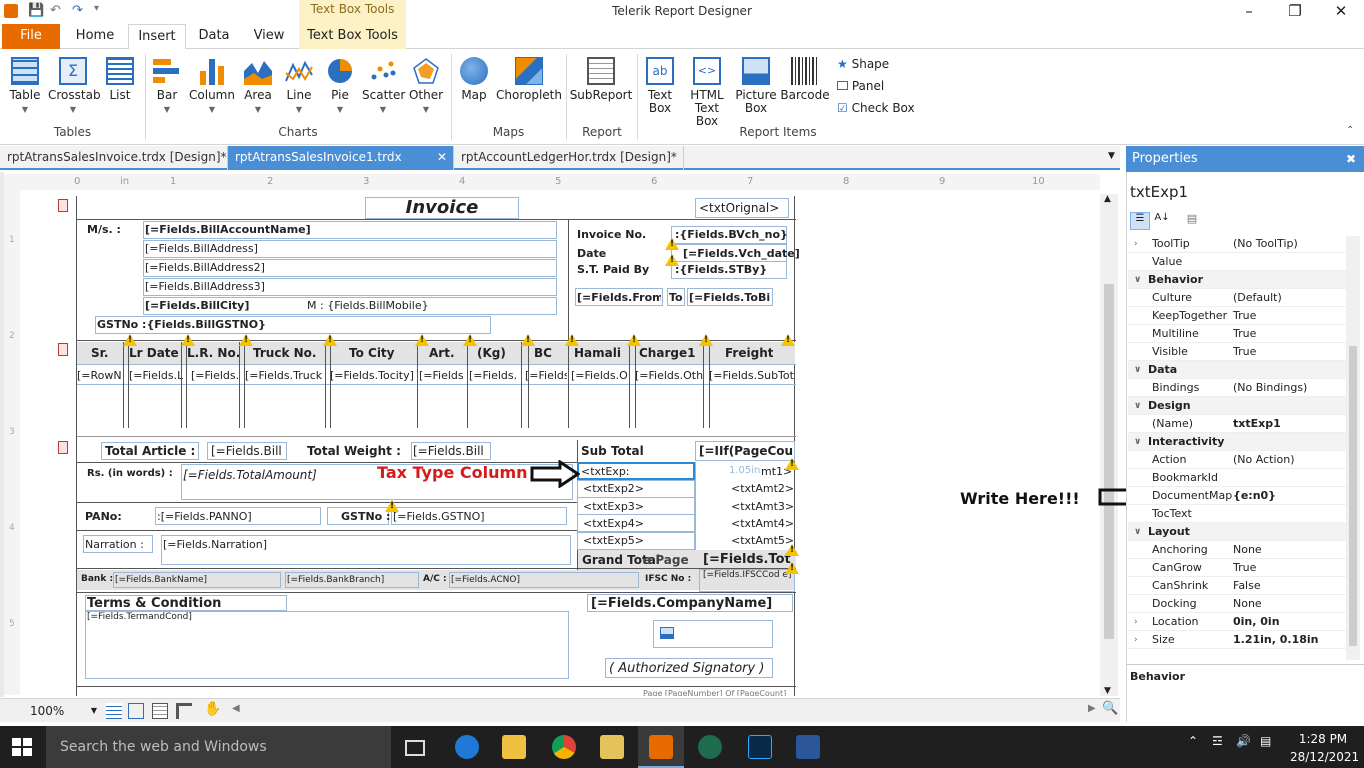  Describe the element at coordinates (1237, 514) in the screenshot. I see `property-row: TocText` at that location.